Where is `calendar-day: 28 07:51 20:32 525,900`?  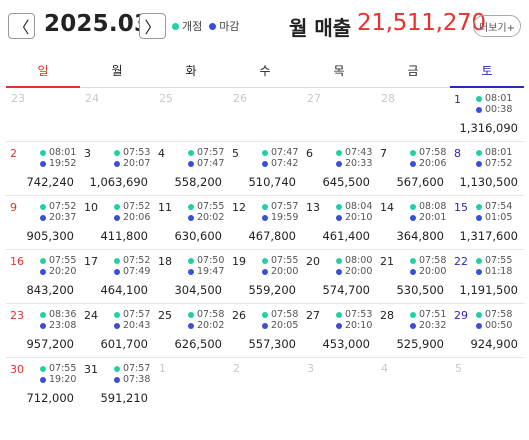 calendar-day: 28 07:51 20:32 525,900 is located at coordinates (413, 330).